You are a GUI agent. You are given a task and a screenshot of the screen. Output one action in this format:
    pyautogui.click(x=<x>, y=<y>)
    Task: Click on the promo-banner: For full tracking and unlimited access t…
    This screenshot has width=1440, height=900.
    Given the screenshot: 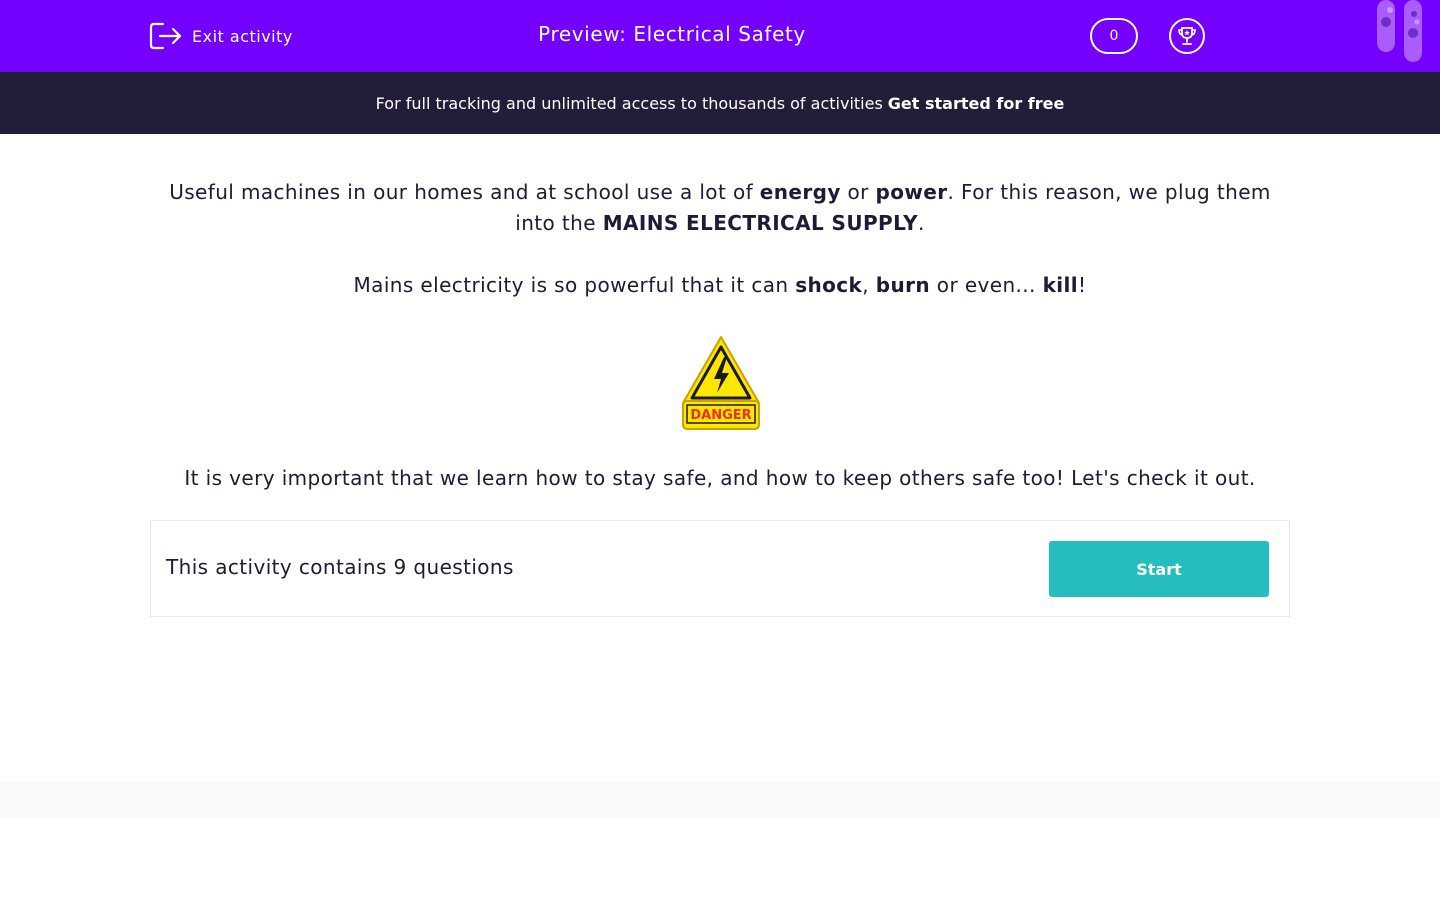 What is the action you would take?
    pyautogui.click(x=720, y=103)
    